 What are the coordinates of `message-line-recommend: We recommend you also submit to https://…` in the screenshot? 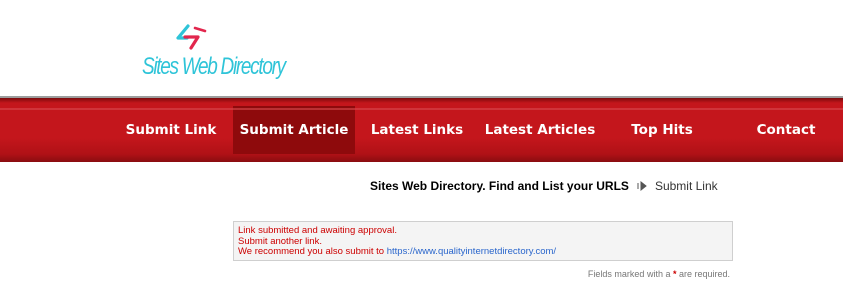 It's located at (485, 252).